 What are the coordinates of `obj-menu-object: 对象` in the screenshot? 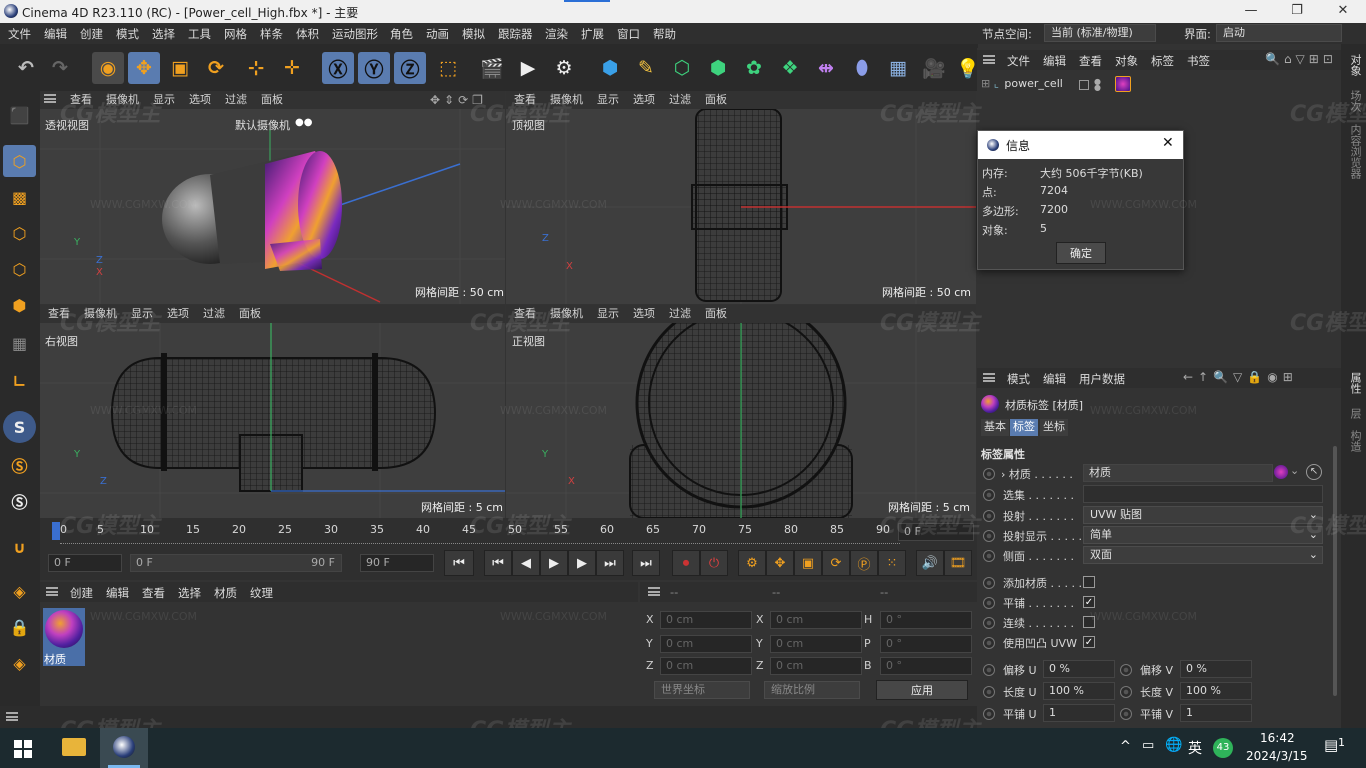 It's located at (1126, 61).